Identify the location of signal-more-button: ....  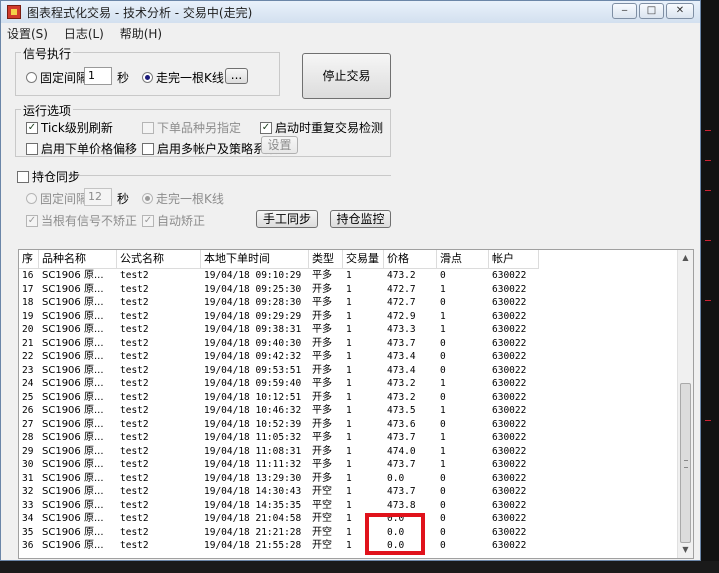
(236, 76).